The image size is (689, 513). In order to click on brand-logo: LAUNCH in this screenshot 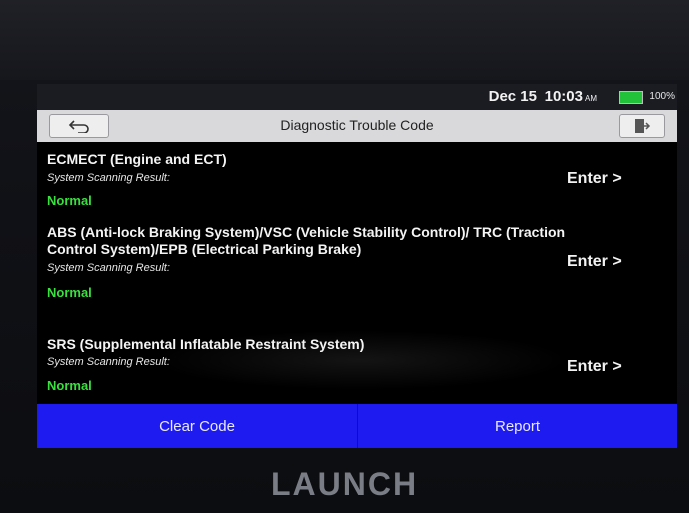, I will do `click(344, 484)`.